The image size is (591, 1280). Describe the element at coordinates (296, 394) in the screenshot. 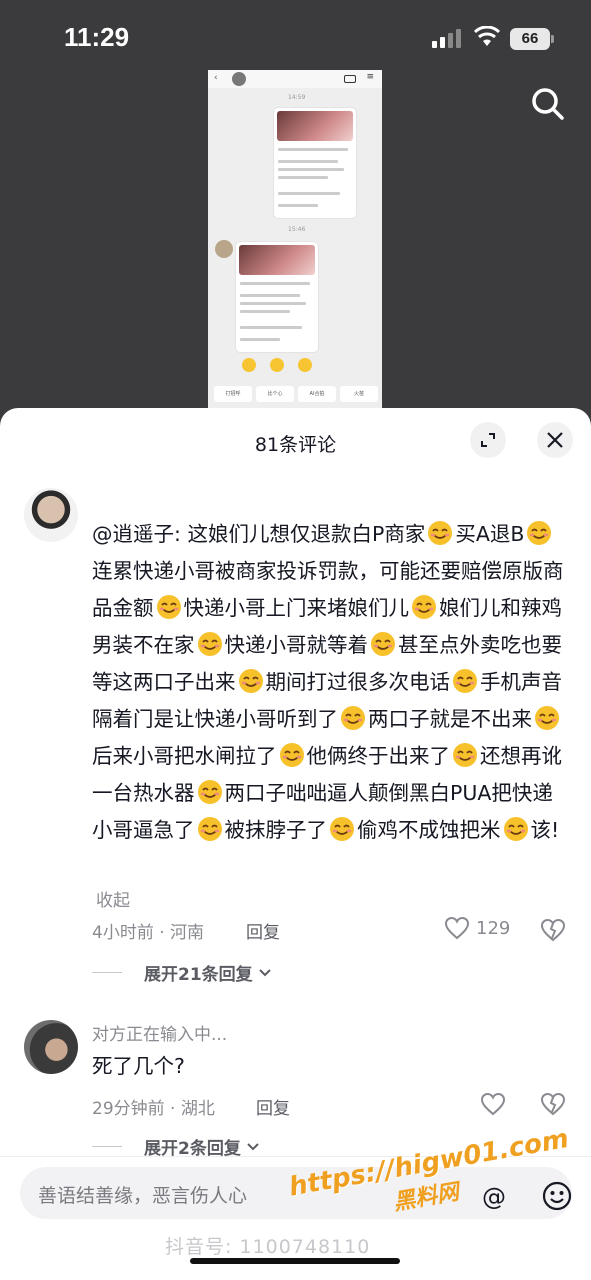

I see `preview-quick-buttons: 打招呼 比个心 AI合拍 火苗` at that location.